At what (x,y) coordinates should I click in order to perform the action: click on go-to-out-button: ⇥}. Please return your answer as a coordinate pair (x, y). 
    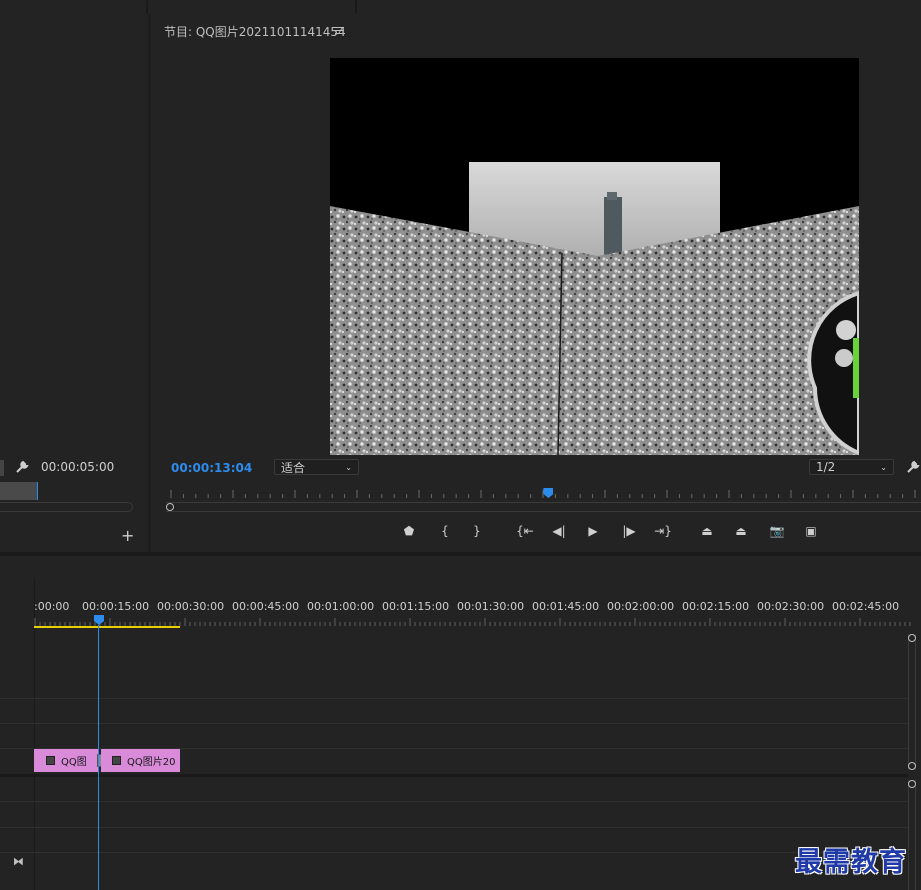
    Looking at the image, I should click on (663, 531).